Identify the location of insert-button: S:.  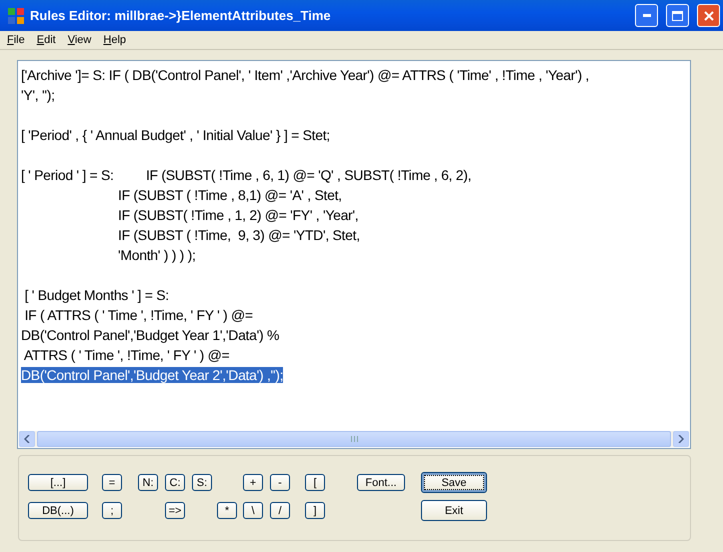
(202, 482).